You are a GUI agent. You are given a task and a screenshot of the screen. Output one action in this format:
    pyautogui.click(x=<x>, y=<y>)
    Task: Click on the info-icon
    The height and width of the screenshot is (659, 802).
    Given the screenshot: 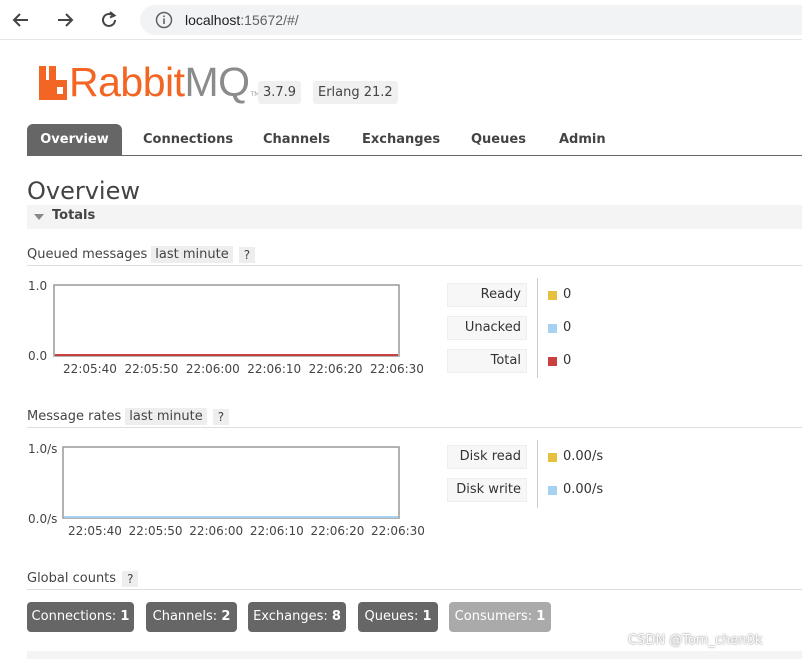 What is the action you would take?
    pyautogui.click(x=164, y=20)
    